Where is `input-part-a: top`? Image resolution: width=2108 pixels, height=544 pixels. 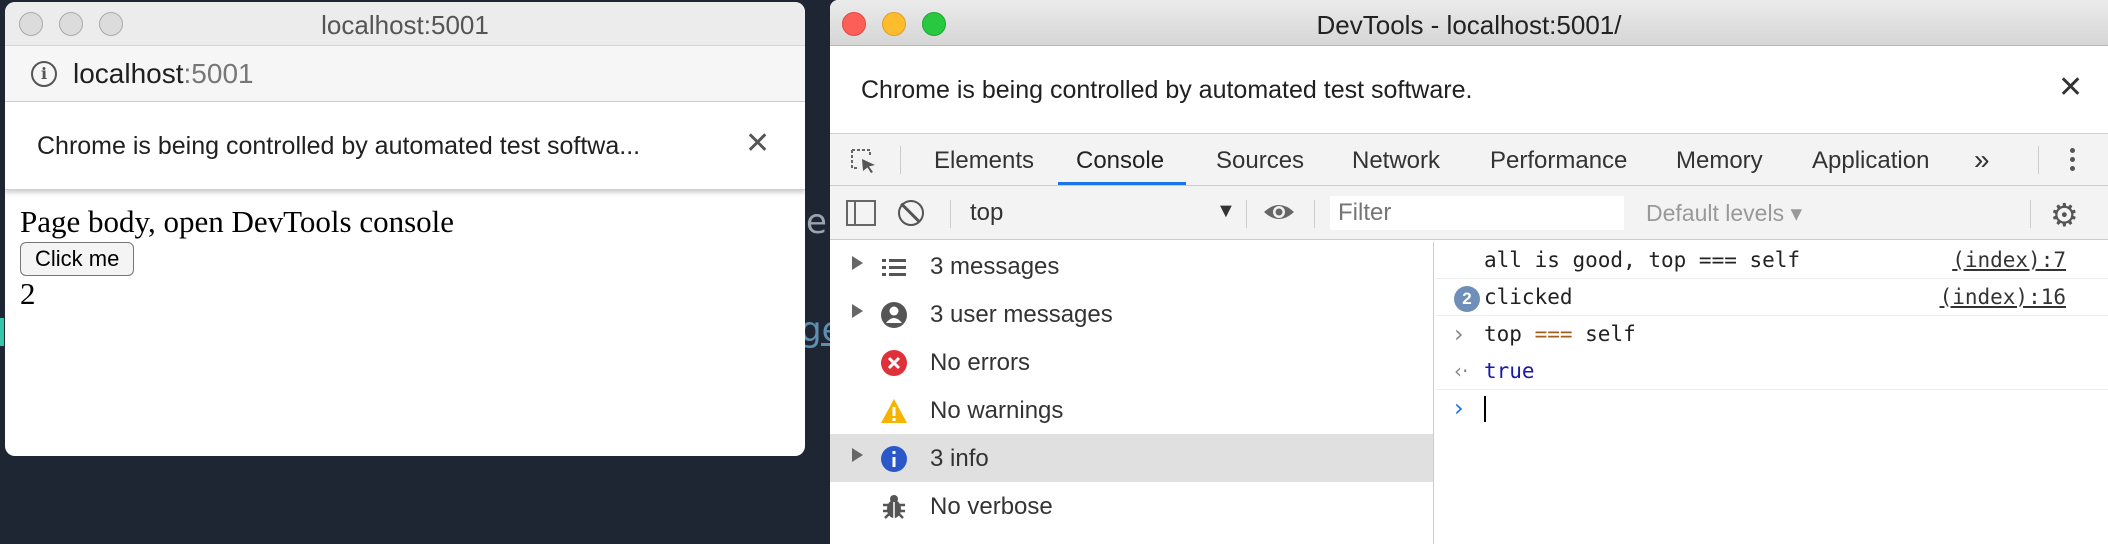 input-part-a: top is located at coordinates (1509, 334).